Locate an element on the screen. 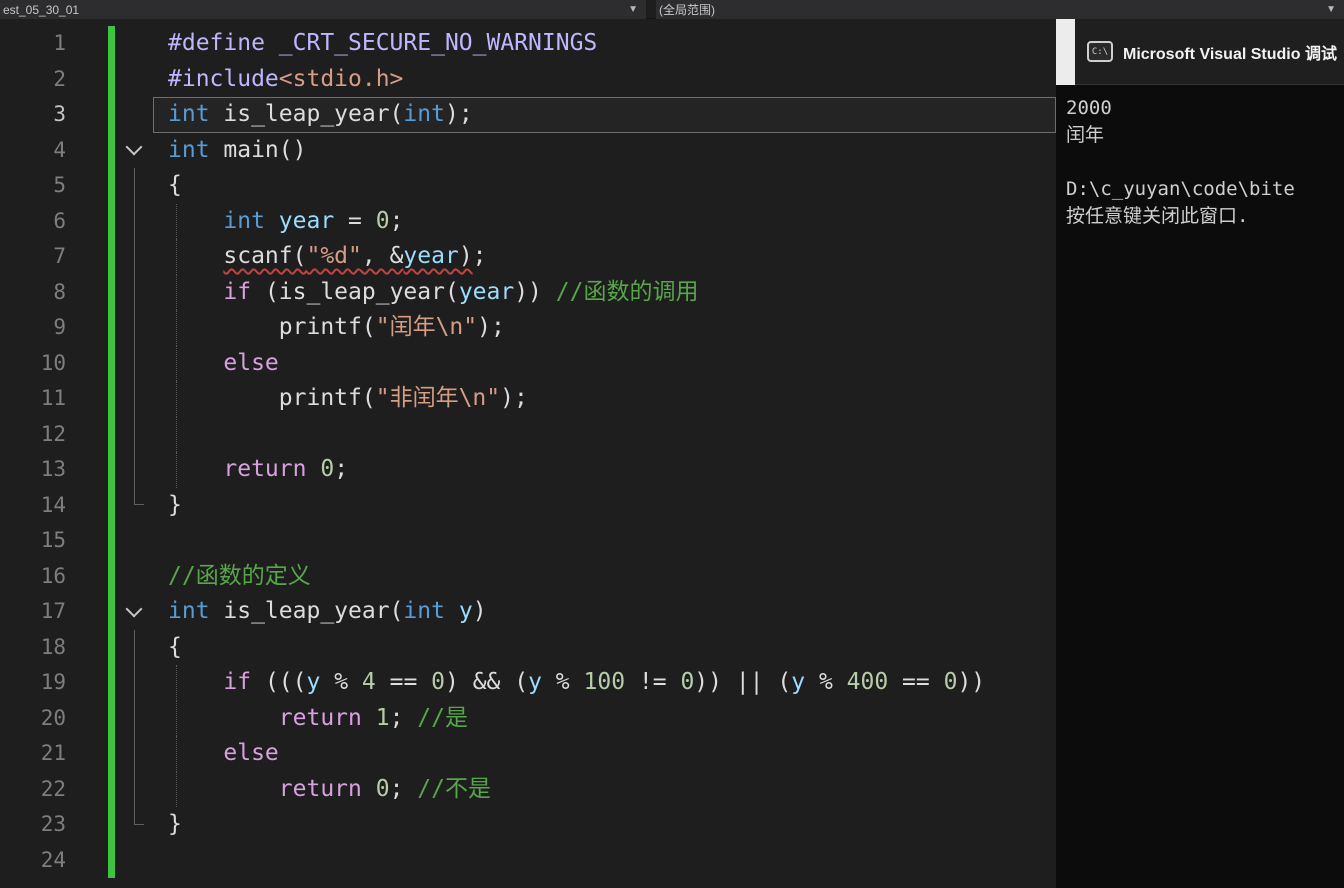 The image size is (1344, 888). code-text: int is_leap_year(int); is located at coordinates (604, 115).